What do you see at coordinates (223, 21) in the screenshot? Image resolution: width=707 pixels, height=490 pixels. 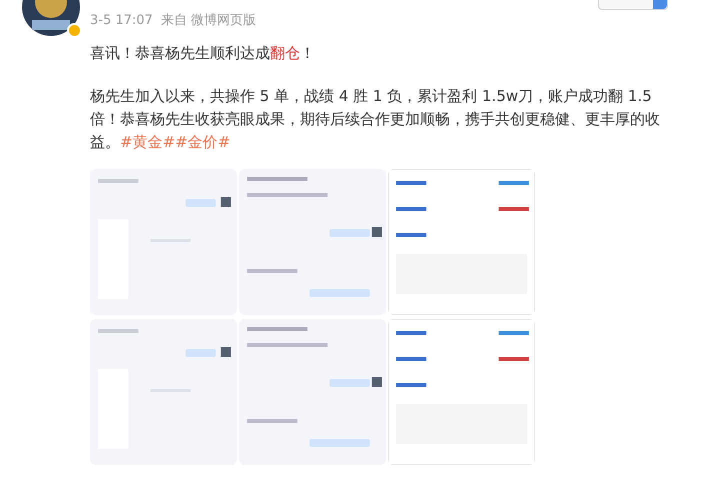 I see `source-link: 微博网页版` at bounding box center [223, 21].